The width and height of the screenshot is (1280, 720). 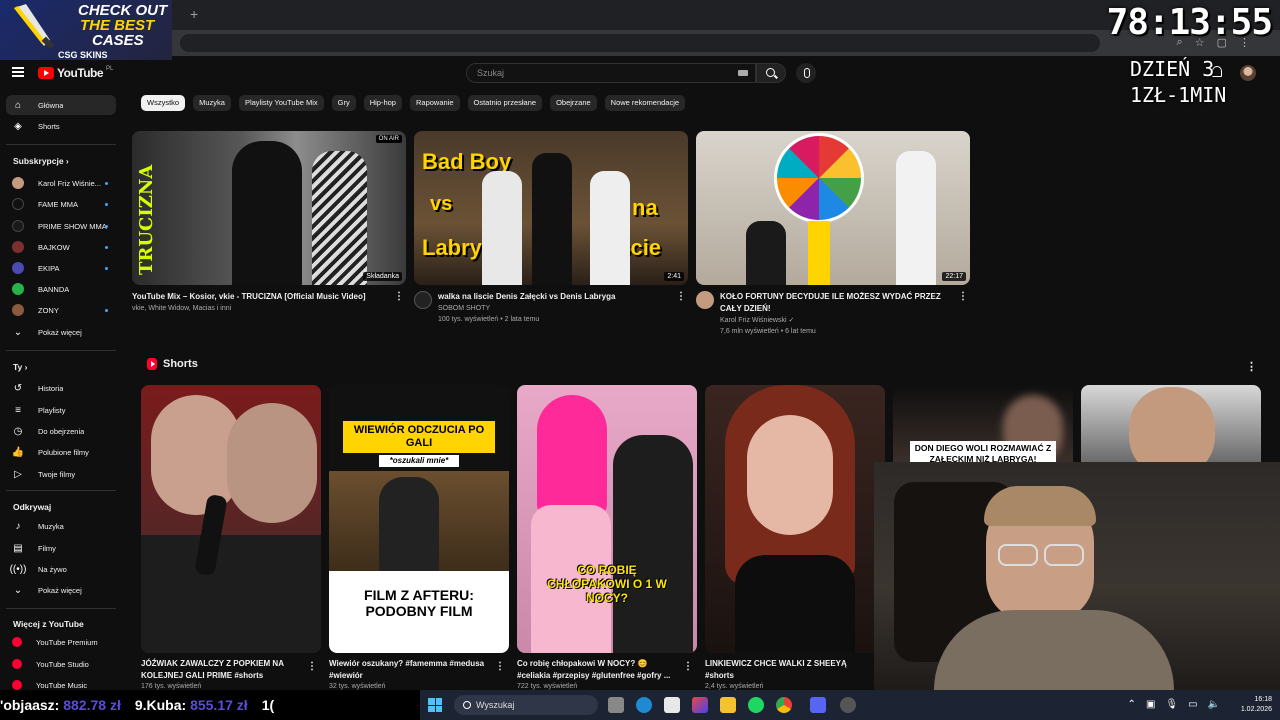 What do you see at coordinates (743, 73) in the screenshot?
I see `keyboard-icon` at bounding box center [743, 73].